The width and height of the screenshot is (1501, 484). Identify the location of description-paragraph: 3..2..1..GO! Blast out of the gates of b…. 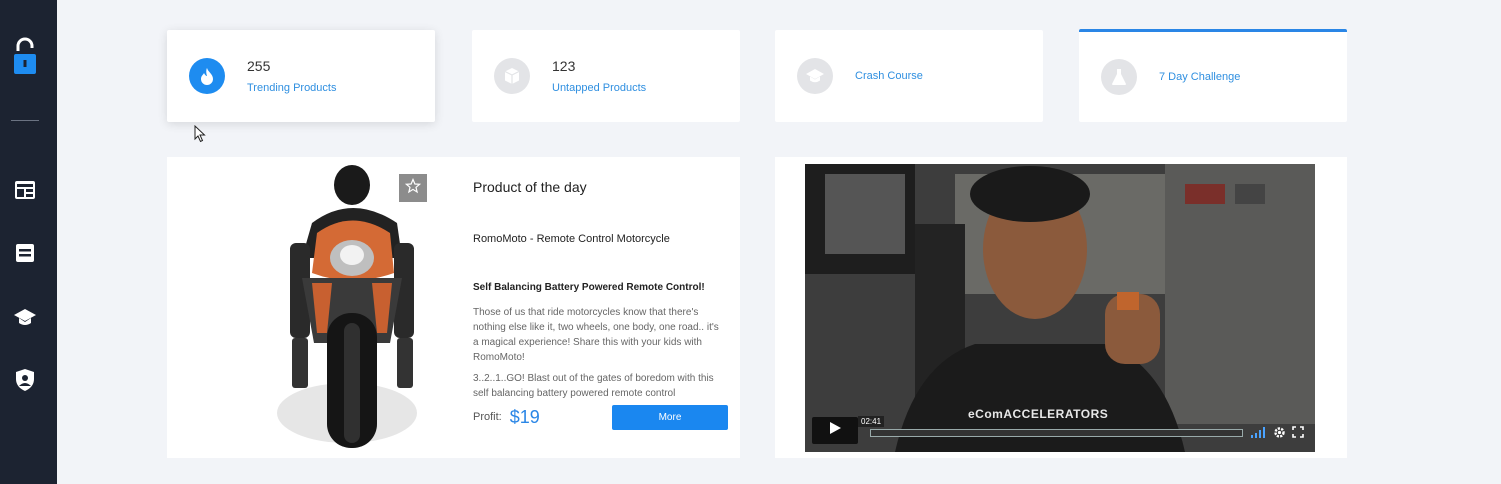
(593, 386).